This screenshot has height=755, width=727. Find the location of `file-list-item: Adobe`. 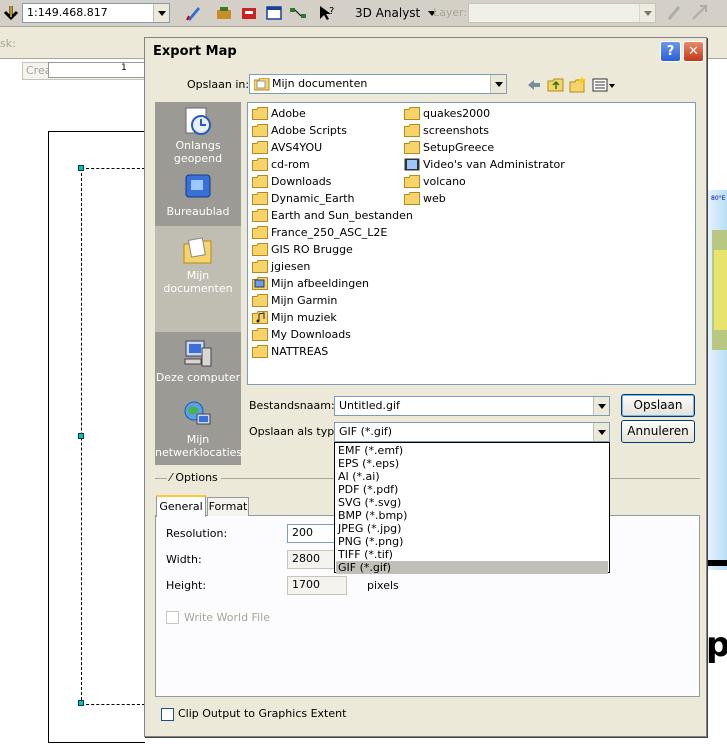

file-list-item: Adobe is located at coordinates (279, 113).